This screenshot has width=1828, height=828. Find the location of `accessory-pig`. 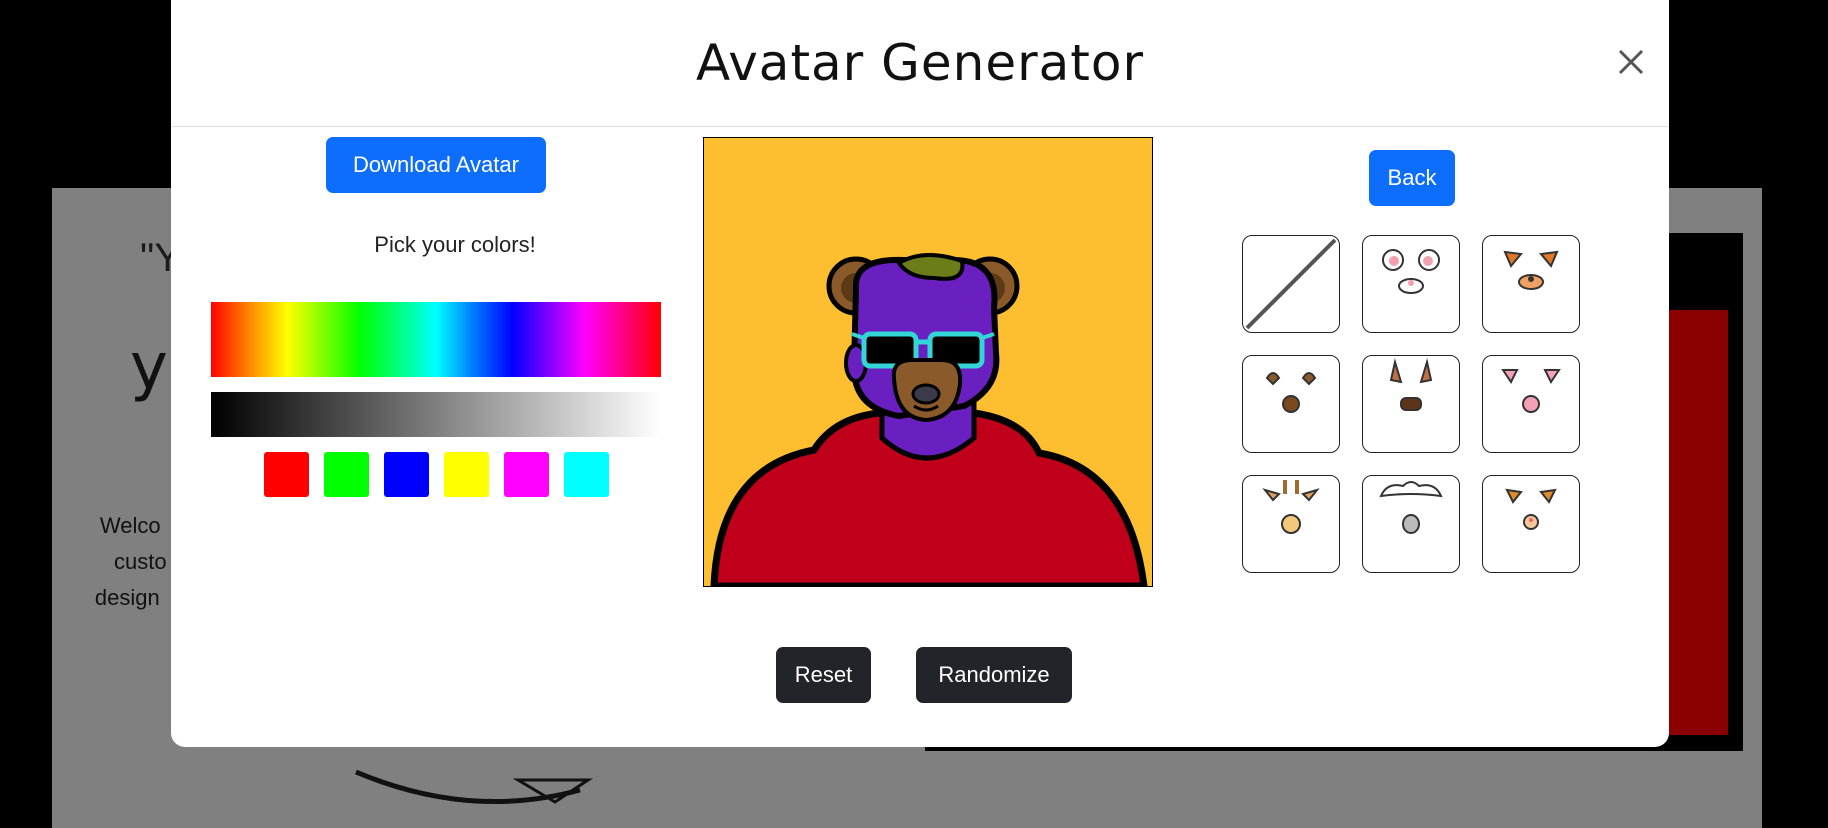

accessory-pig is located at coordinates (1531, 404).